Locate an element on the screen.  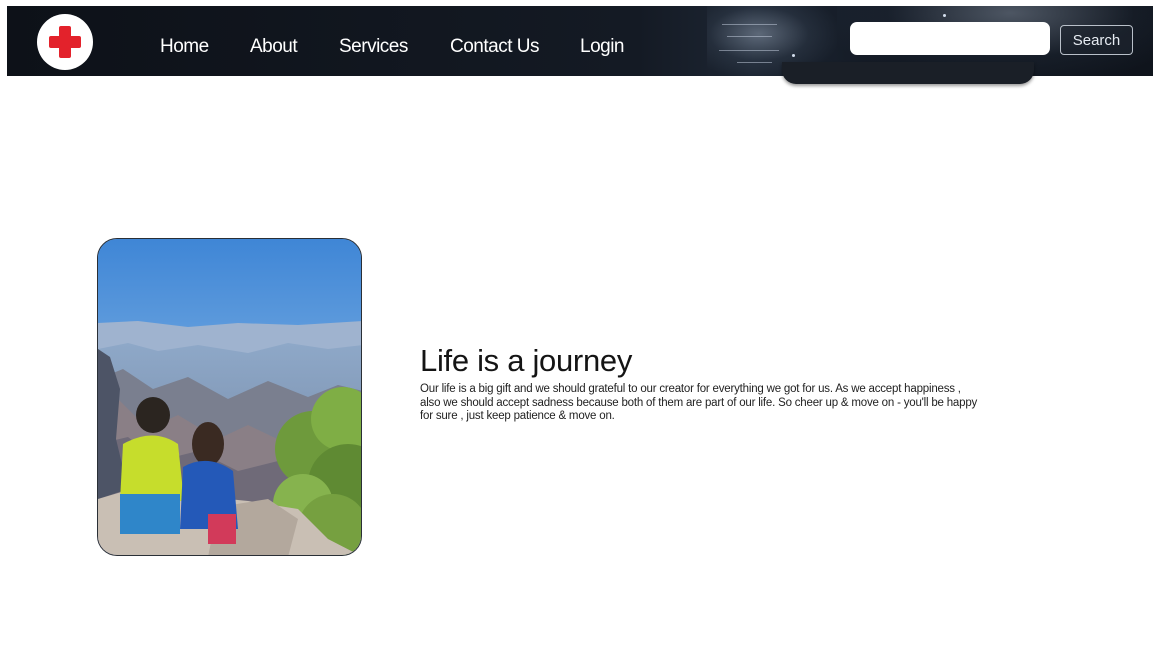
hero-image is located at coordinates (229, 397).